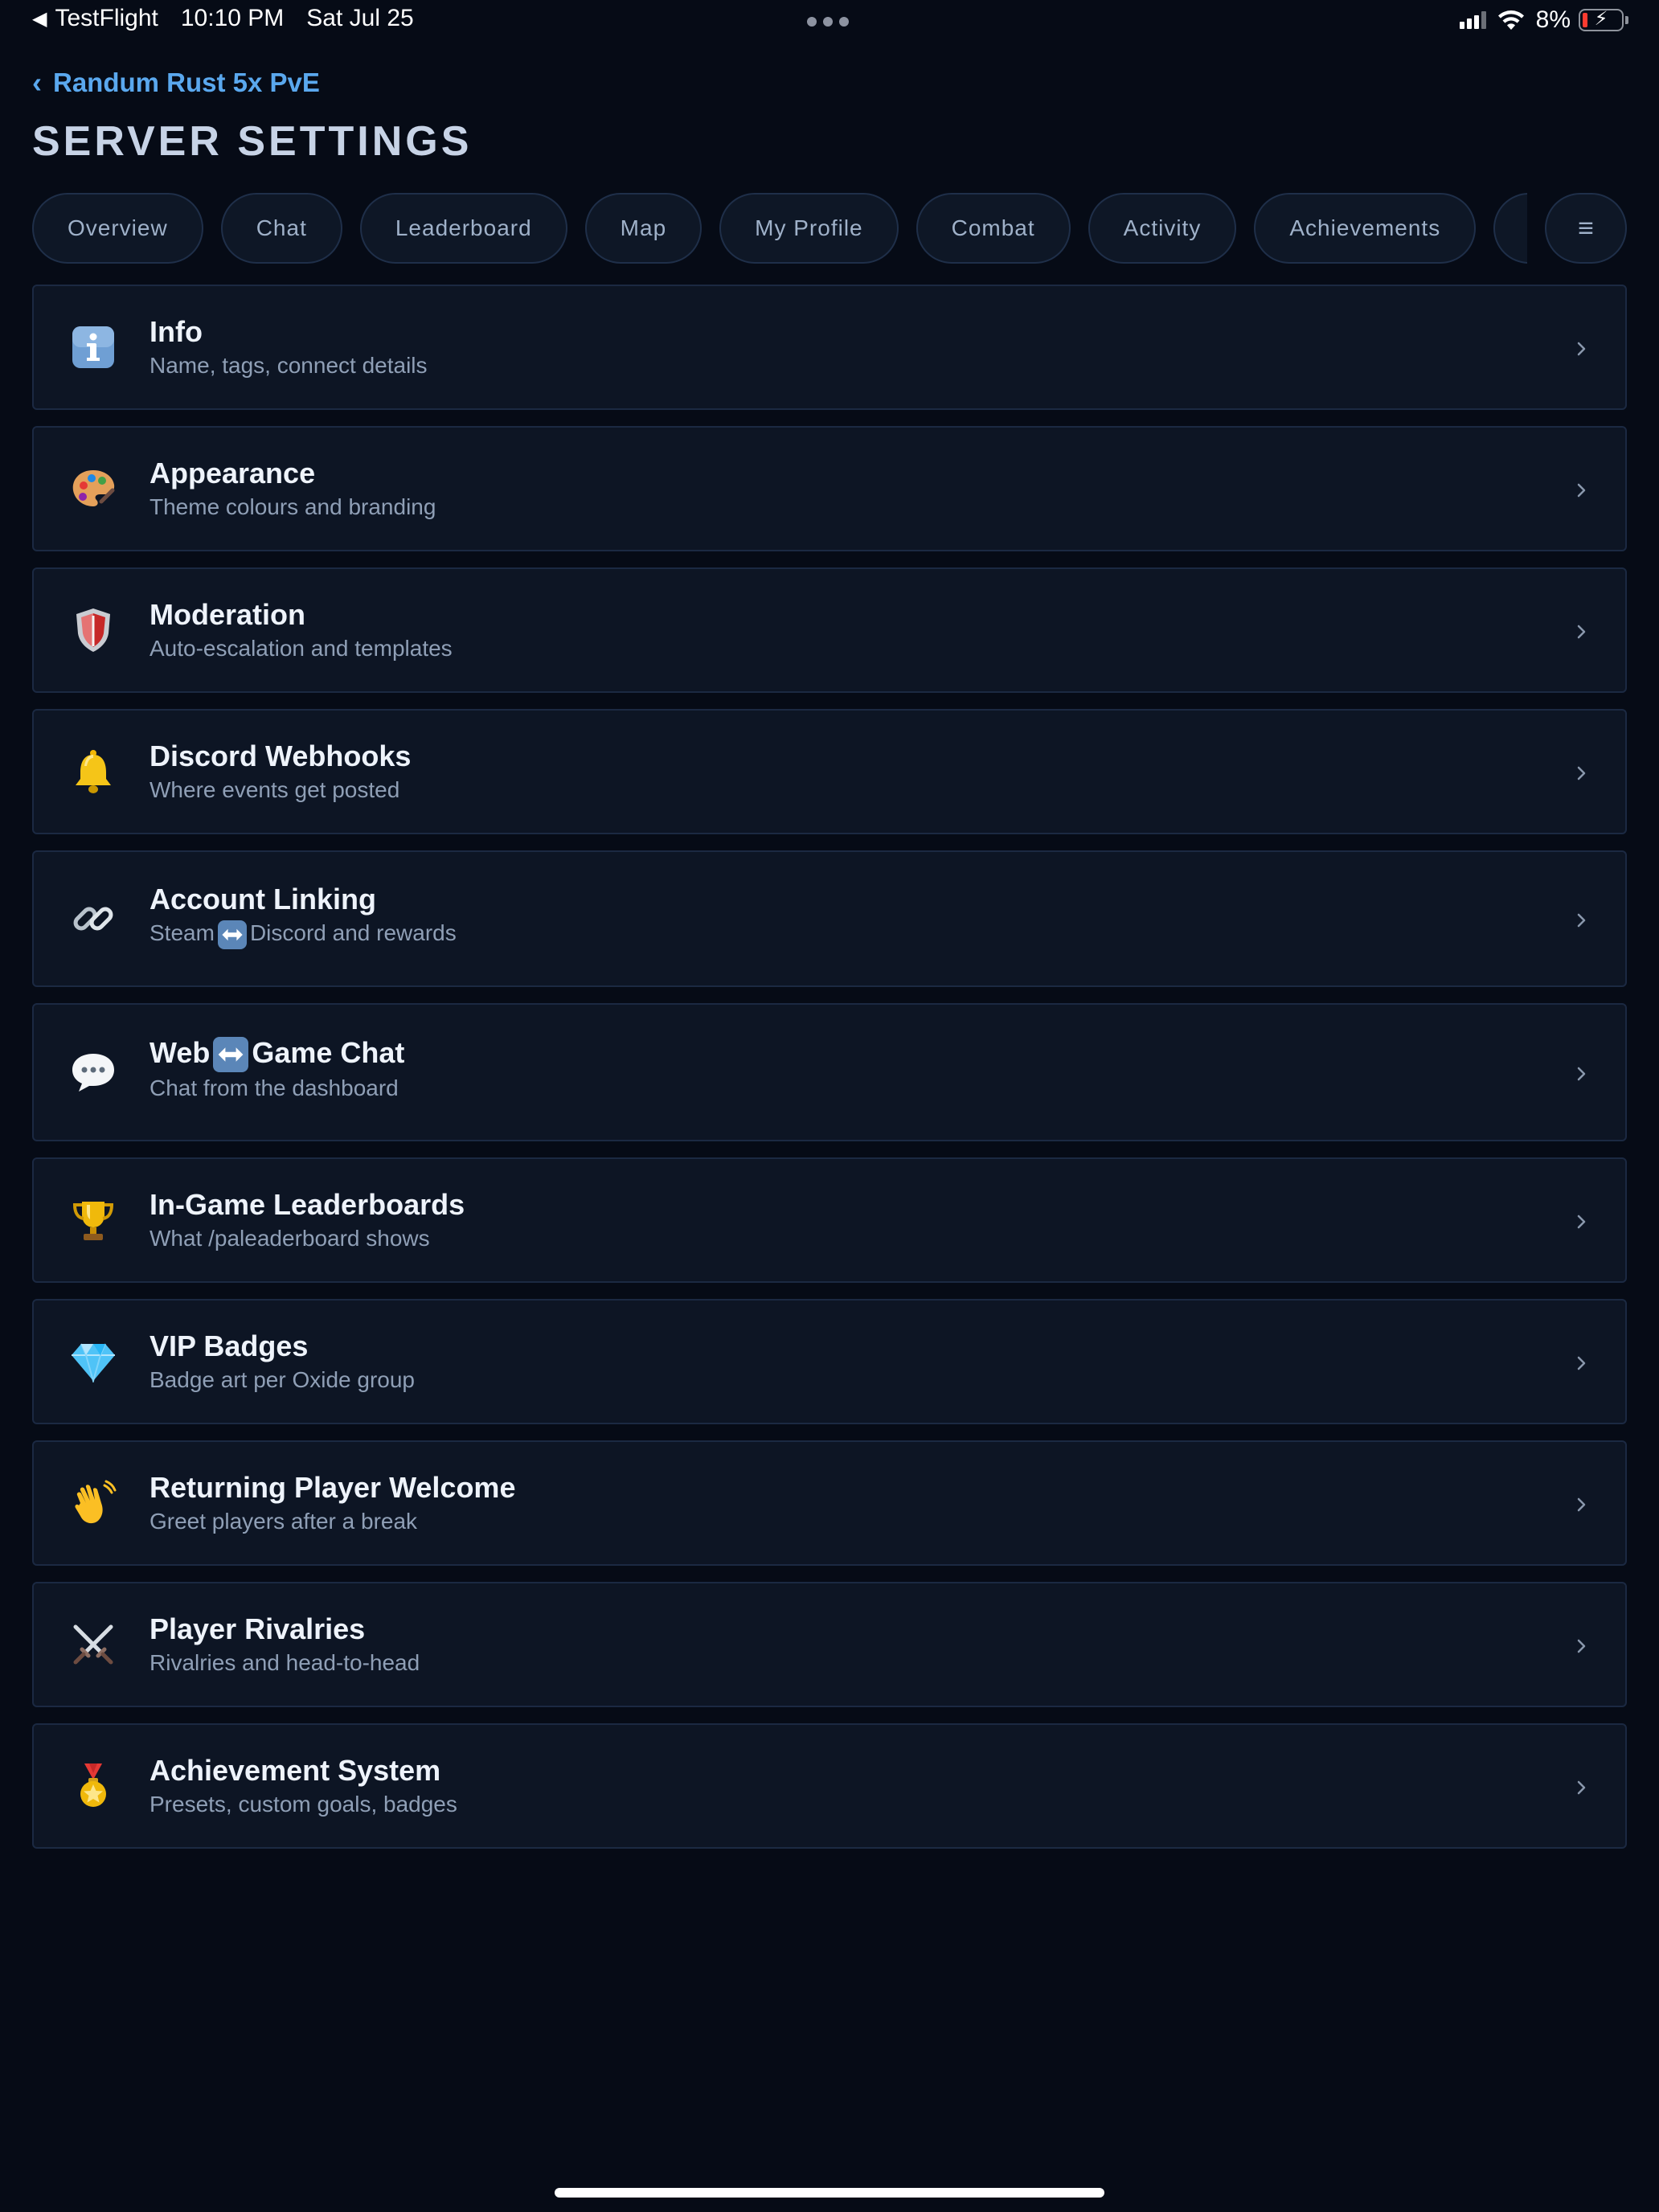 The width and height of the screenshot is (1659, 2212). Describe the element at coordinates (360, 18) in the screenshot. I see `status-date: Sat Jul 25` at that location.